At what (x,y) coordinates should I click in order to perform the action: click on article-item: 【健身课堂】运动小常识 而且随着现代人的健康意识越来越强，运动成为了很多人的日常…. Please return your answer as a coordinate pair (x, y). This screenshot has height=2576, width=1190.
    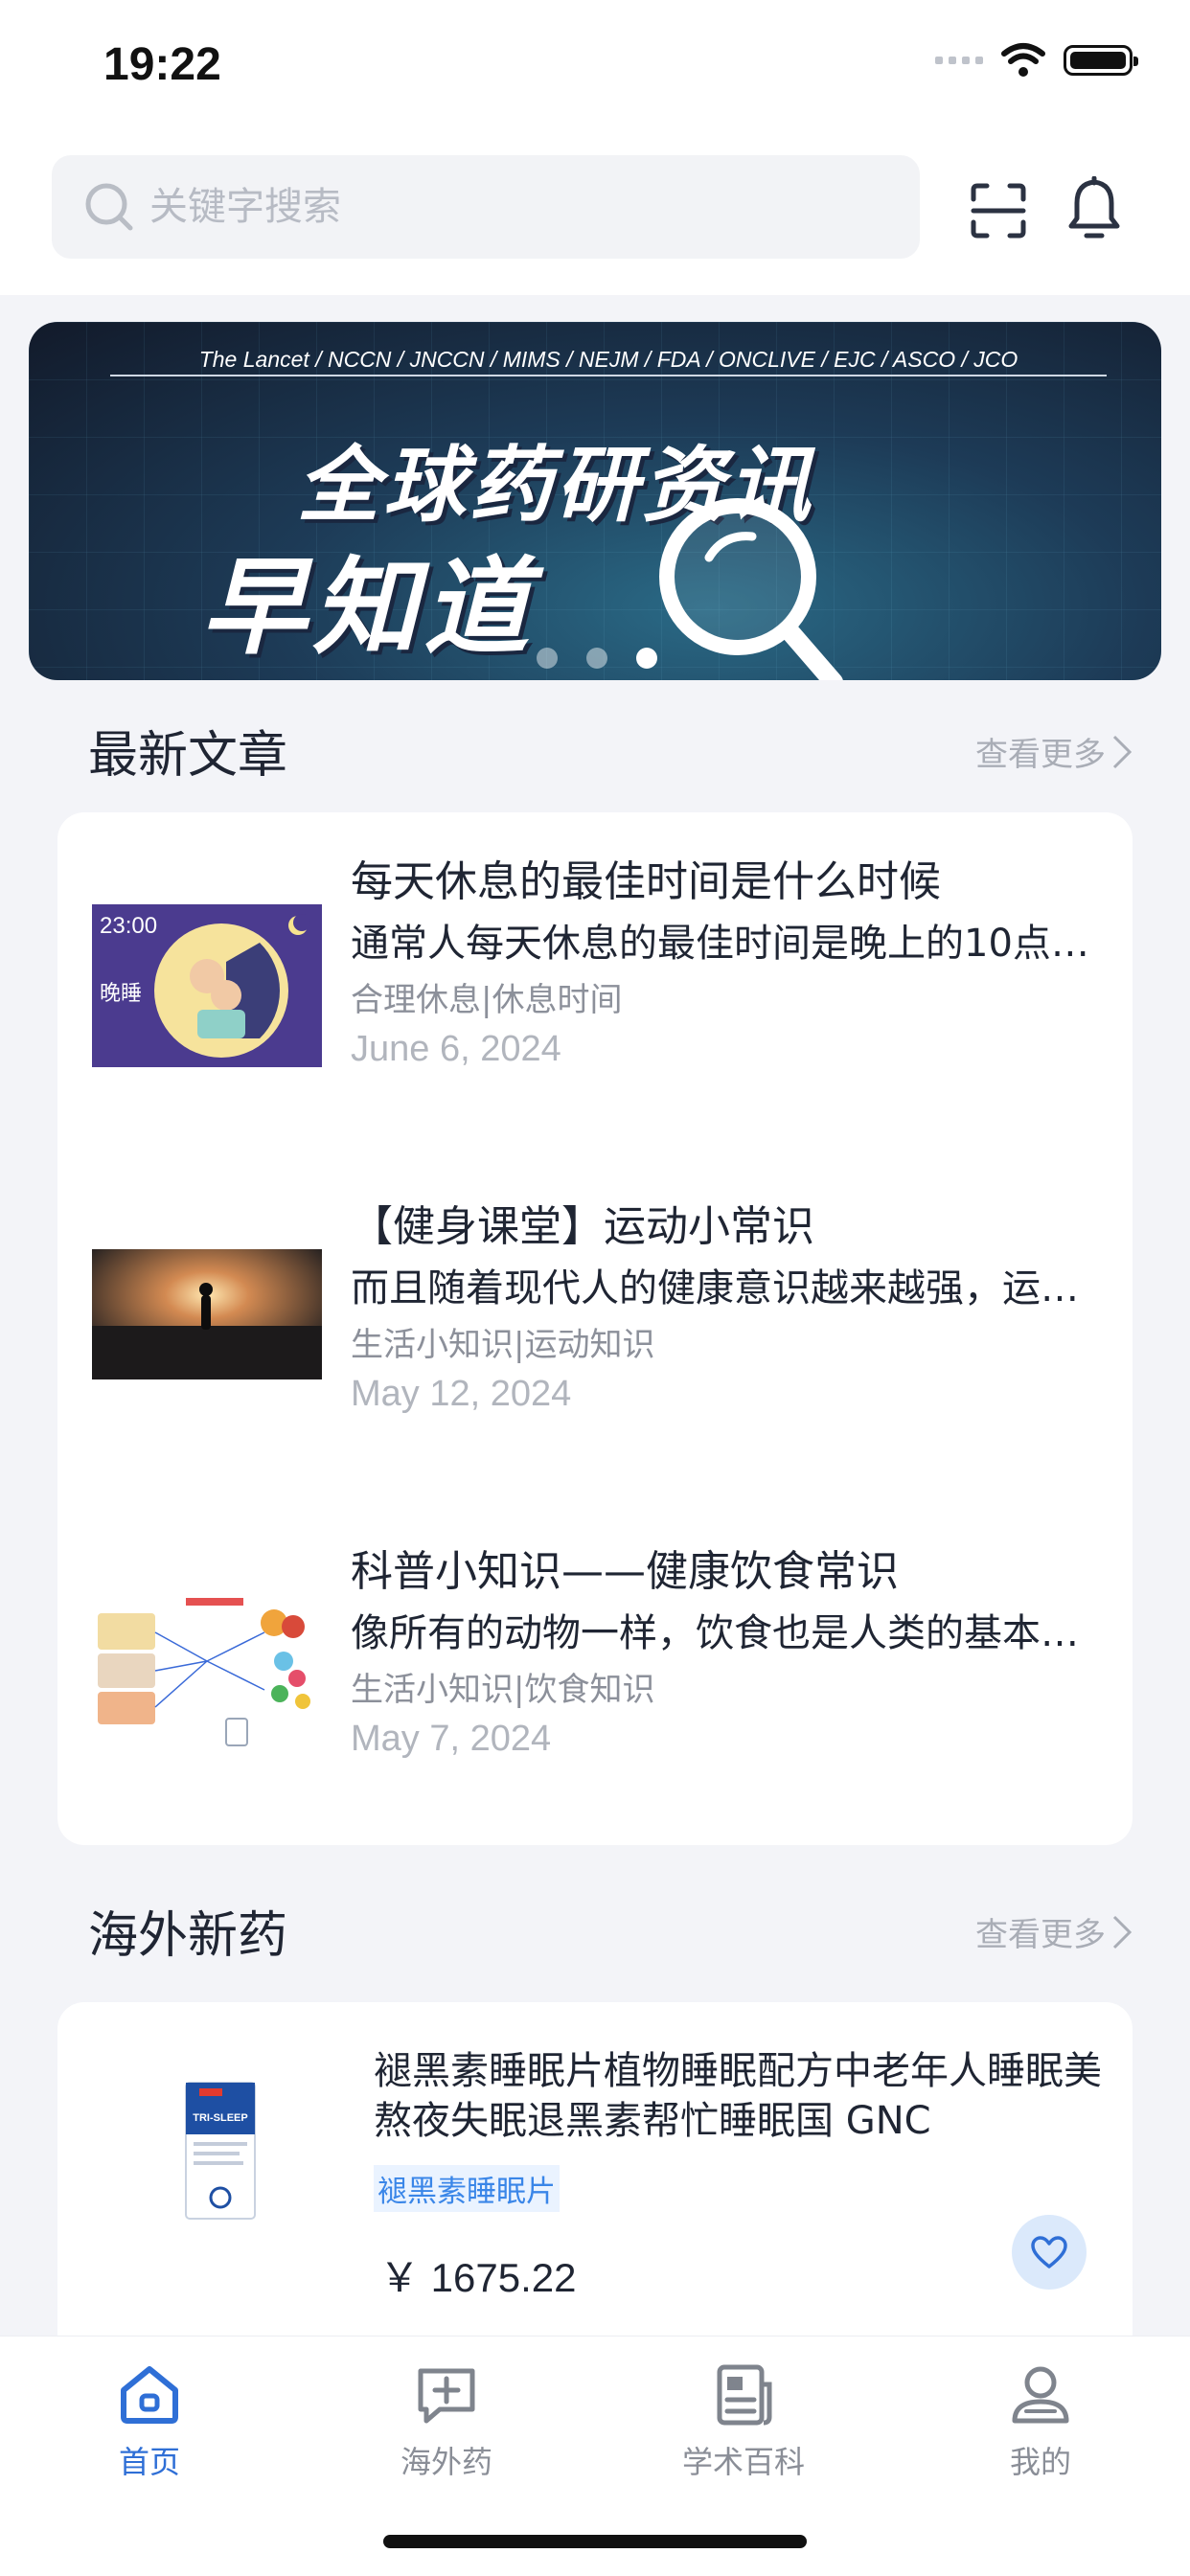
    Looking at the image, I should click on (595, 1335).